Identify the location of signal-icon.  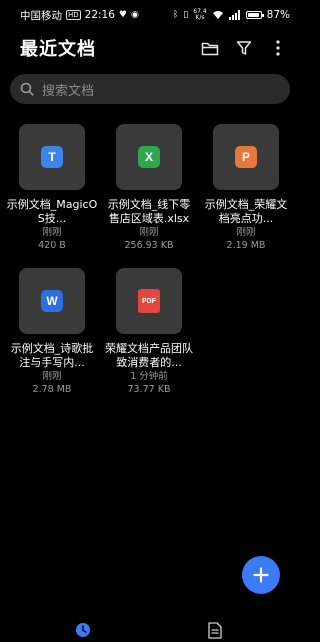
(234, 15).